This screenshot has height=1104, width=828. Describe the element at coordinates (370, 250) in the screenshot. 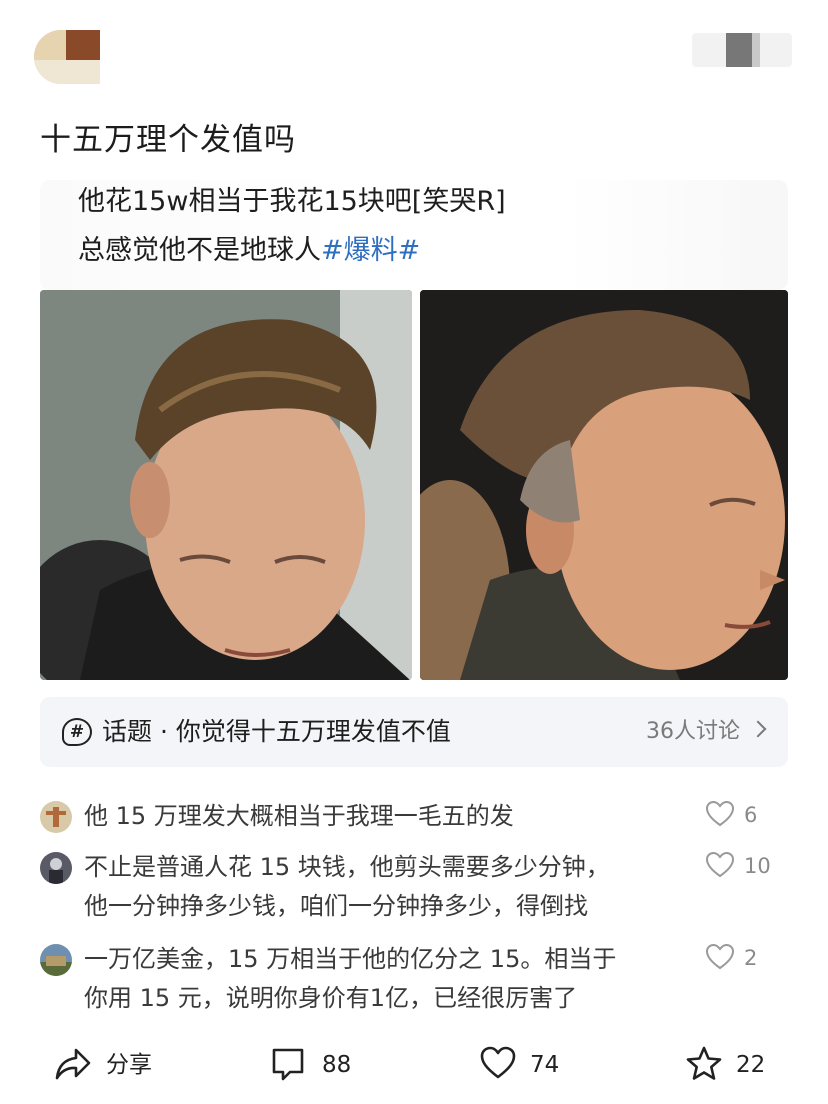

I see `hashtag-link: #爆料#` at that location.